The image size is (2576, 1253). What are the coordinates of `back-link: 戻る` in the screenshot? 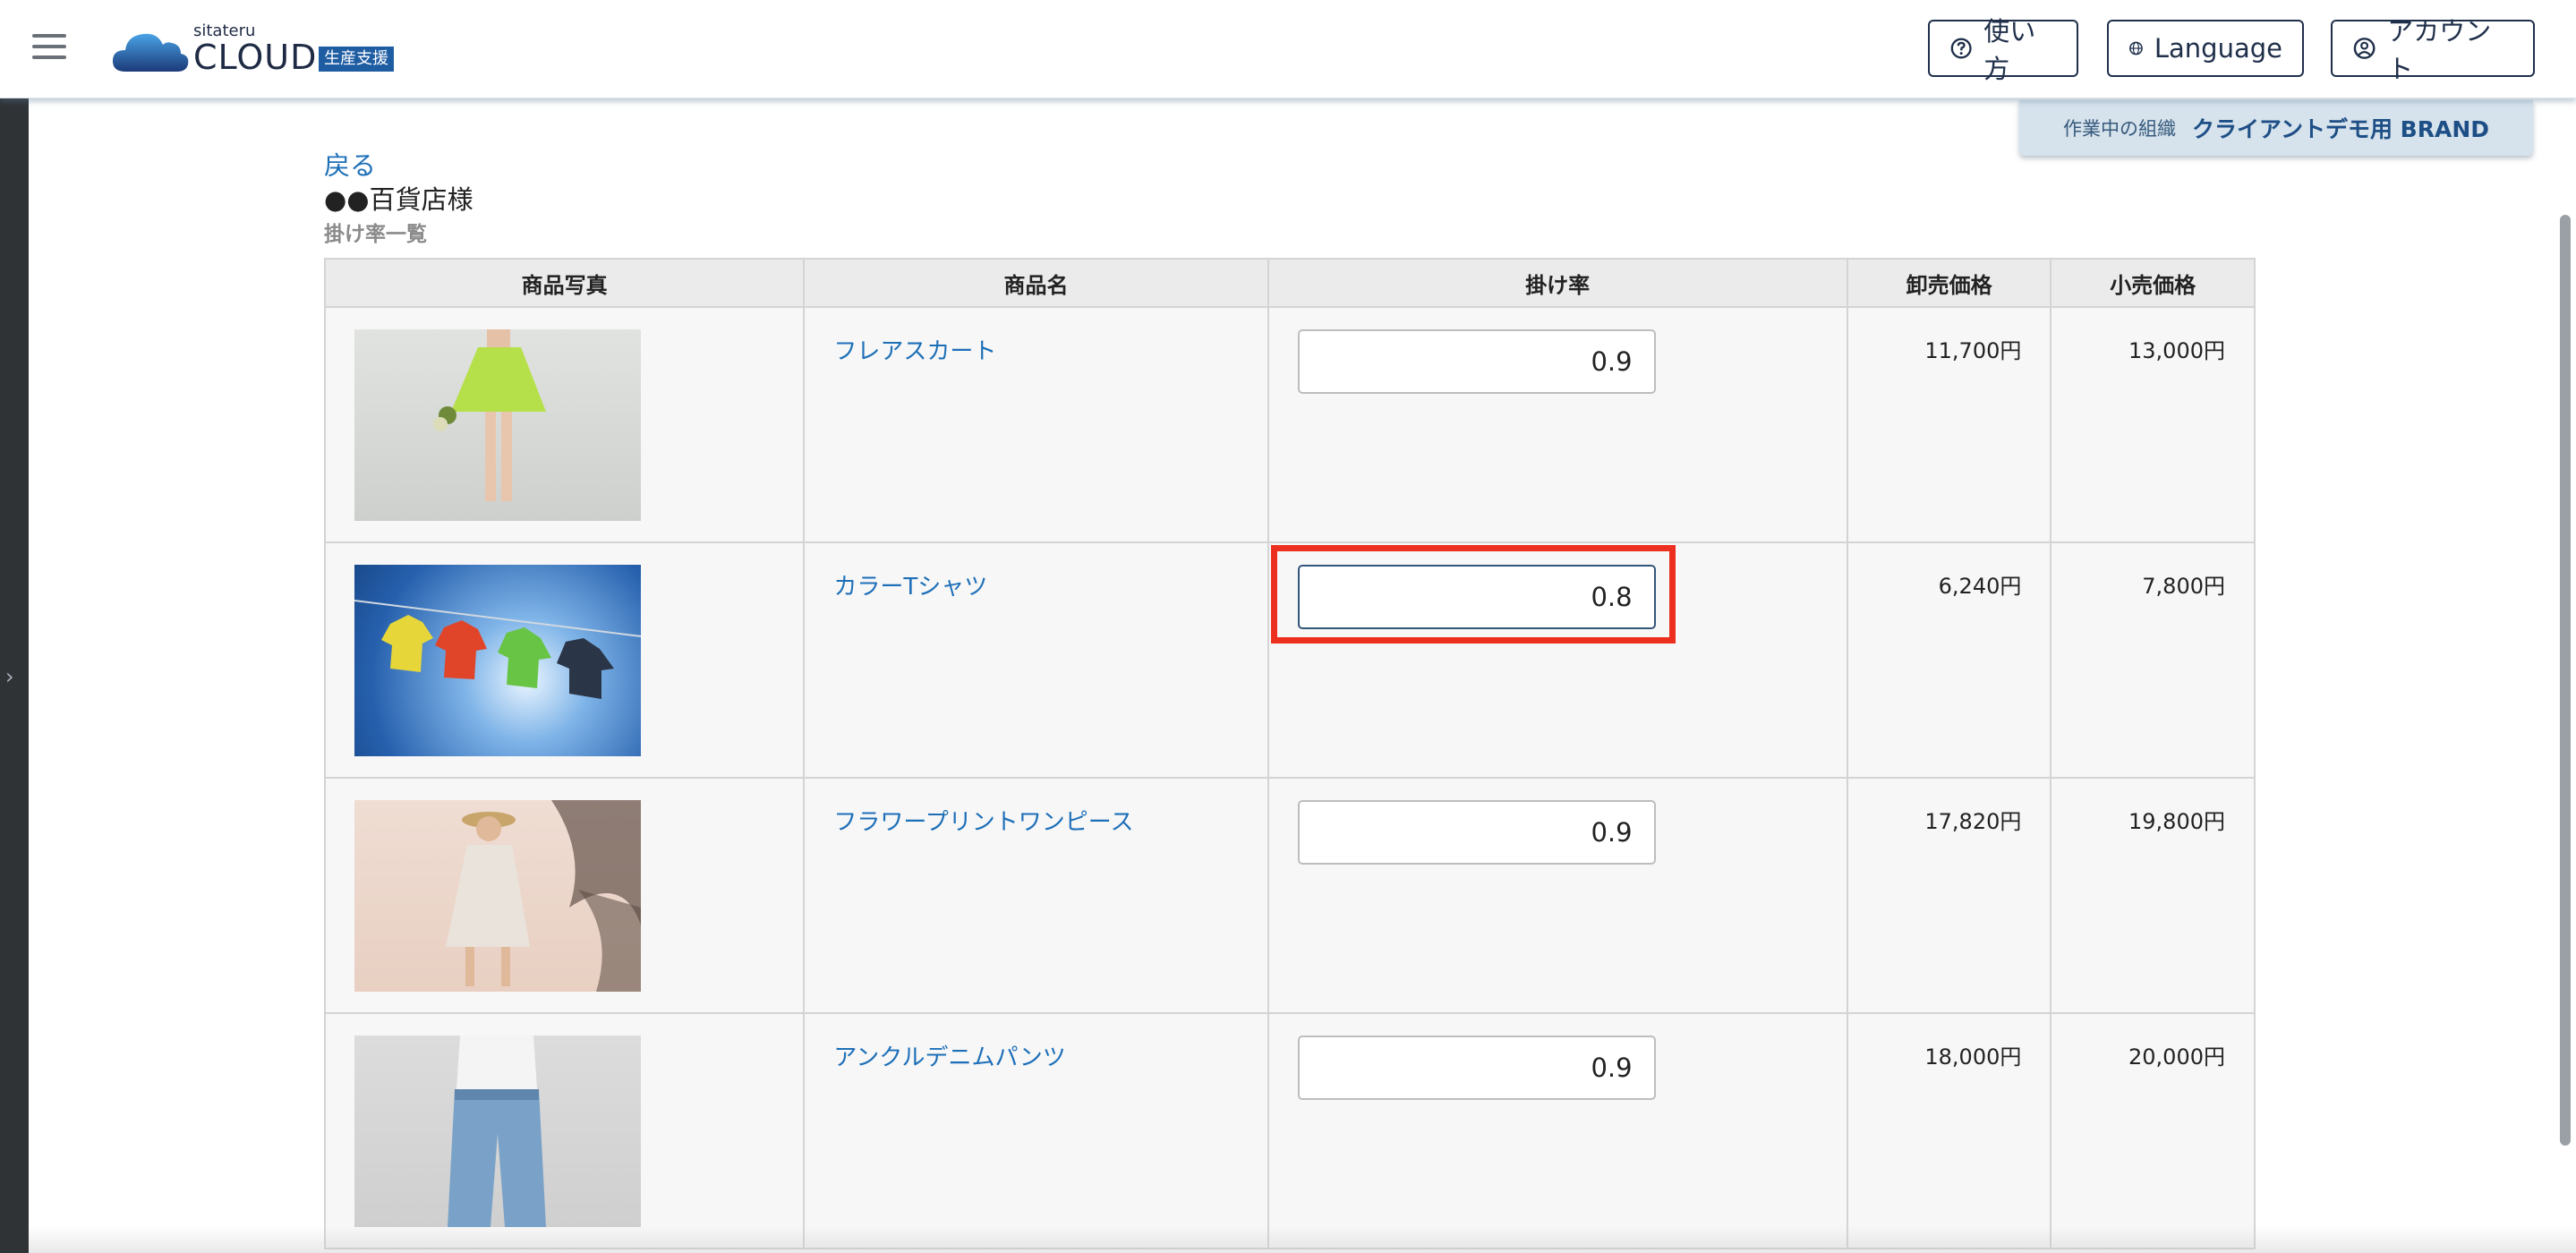 It's located at (350, 164).